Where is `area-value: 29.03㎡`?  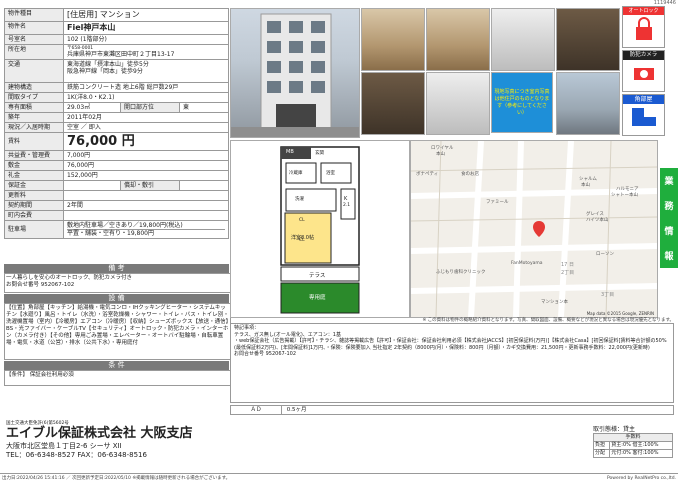
area-value: 29.03㎡ is located at coordinates (92, 107).